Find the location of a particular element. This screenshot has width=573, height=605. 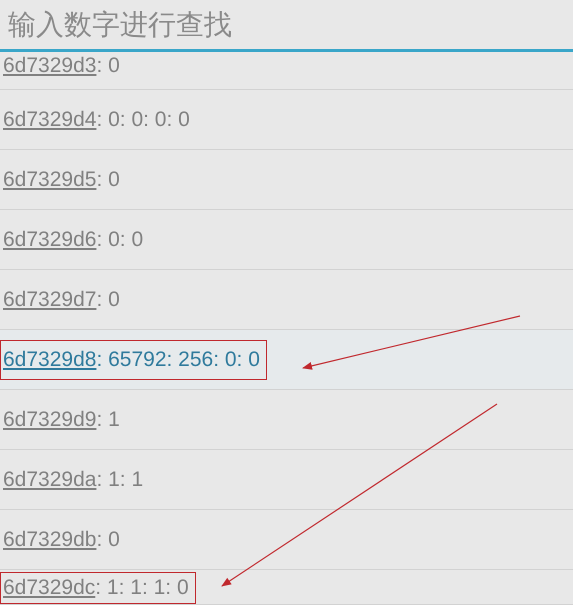

row-key-link: 6d7329d9 is located at coordinates (49, 419).